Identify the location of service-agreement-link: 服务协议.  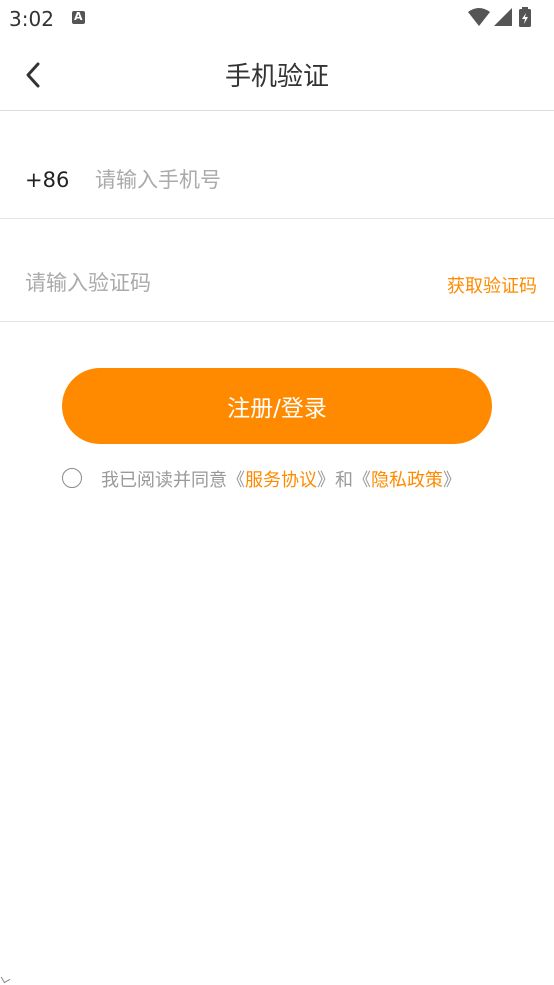
(281, 480).